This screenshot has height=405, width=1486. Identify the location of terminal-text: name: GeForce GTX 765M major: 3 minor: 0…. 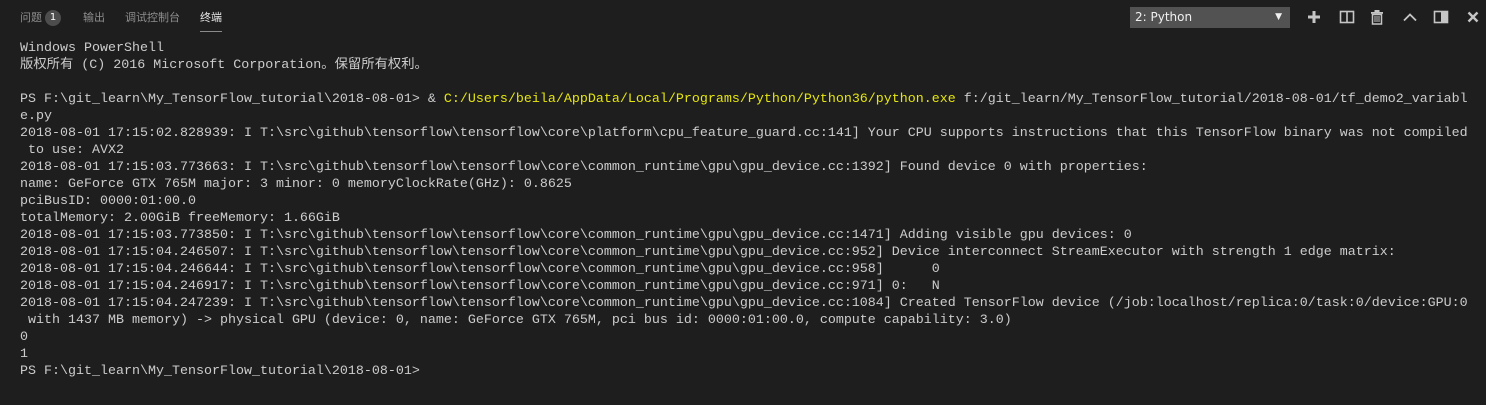
(296, 184).